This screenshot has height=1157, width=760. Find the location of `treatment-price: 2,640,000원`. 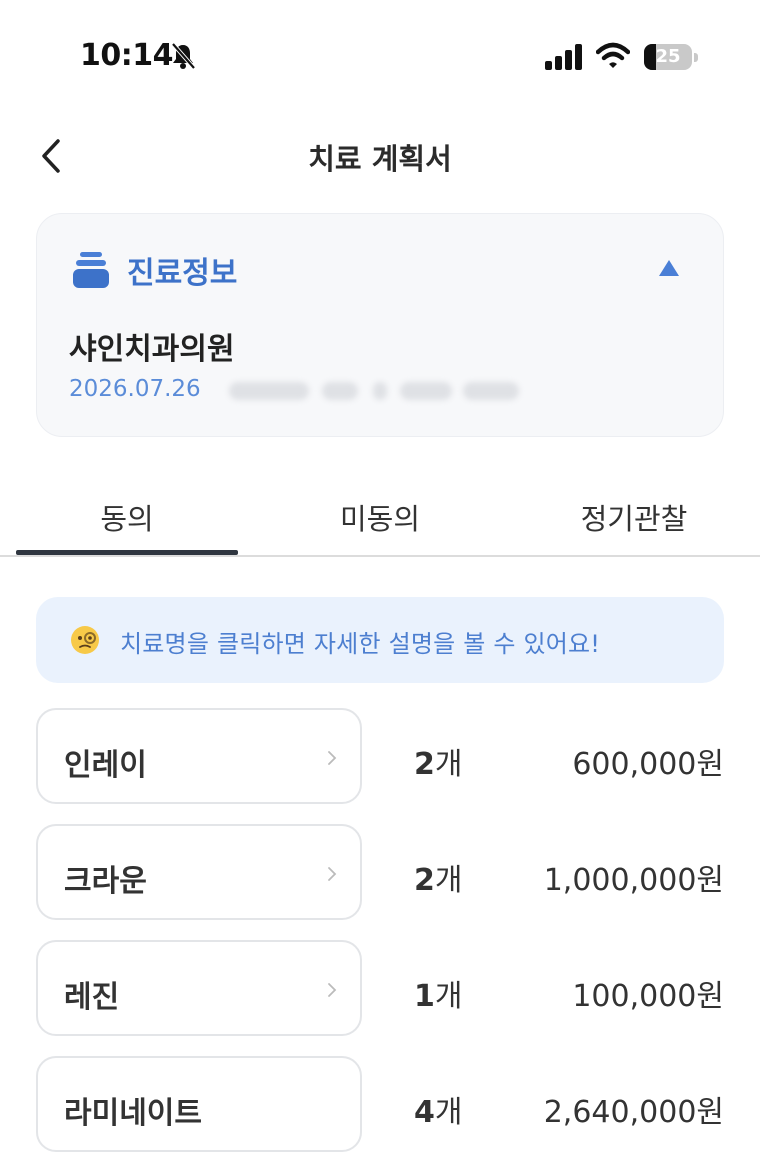

treatment-price: 2,640,000원 is located at coordinates (633, 1112).